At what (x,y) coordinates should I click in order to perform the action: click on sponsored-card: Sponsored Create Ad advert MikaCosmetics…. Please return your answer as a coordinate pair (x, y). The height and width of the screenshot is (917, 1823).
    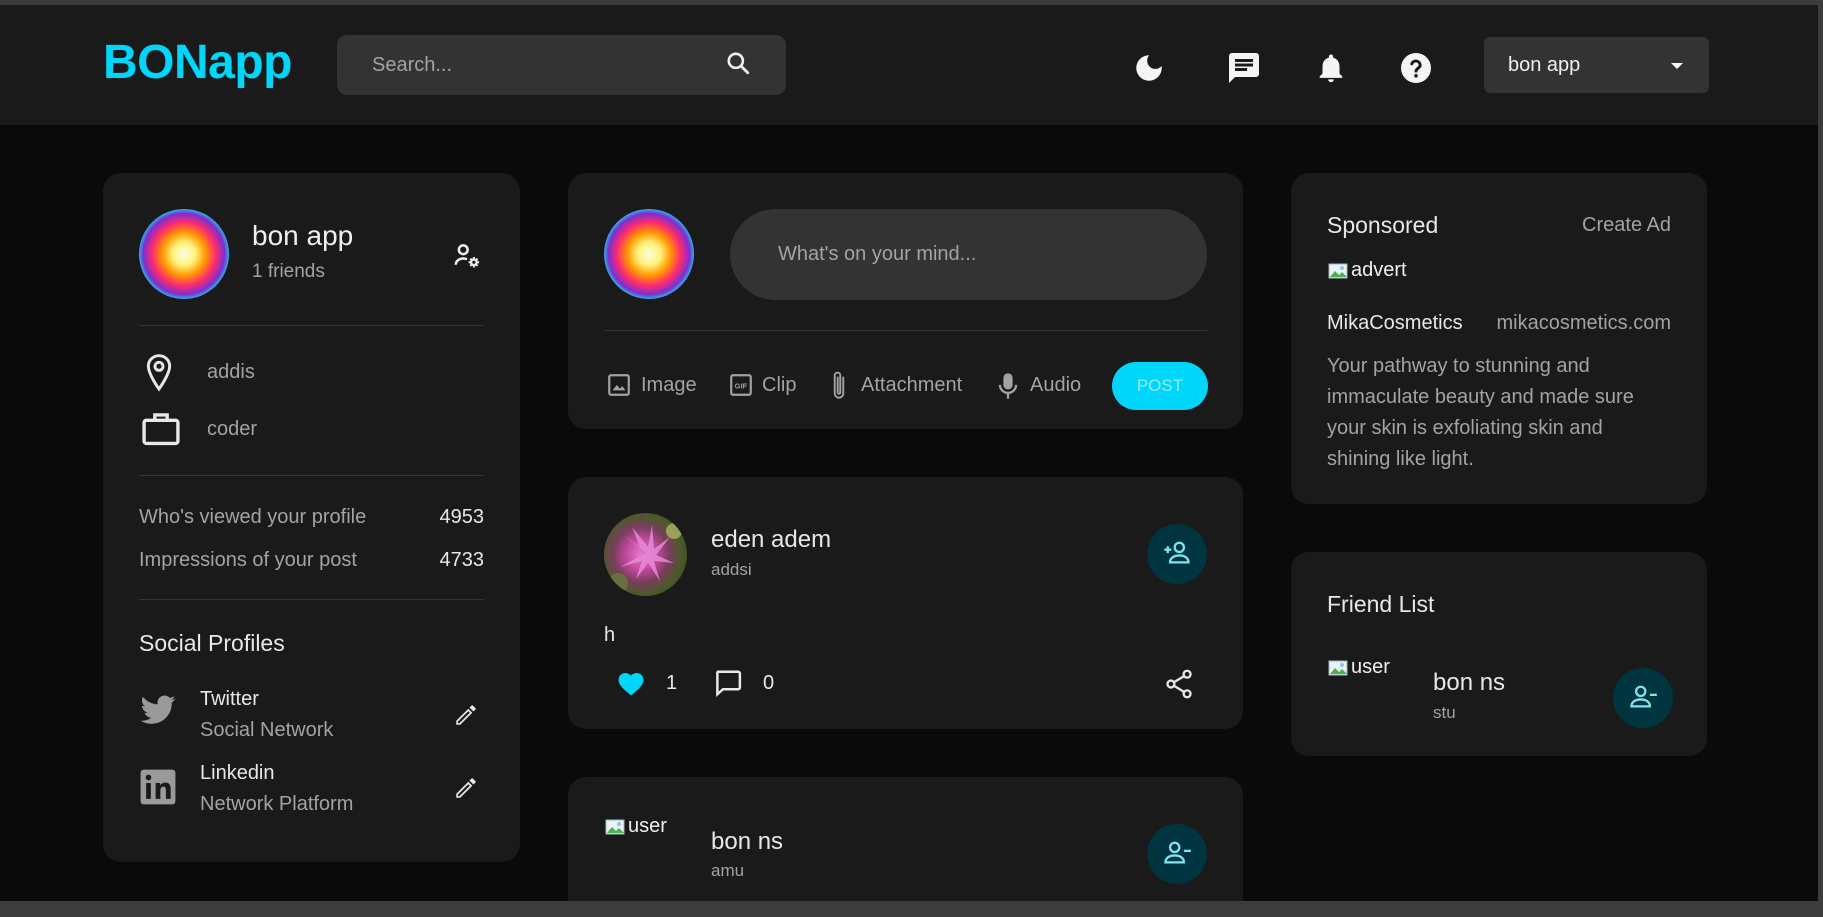
    Looking at the image, I should click on (1499, 338).